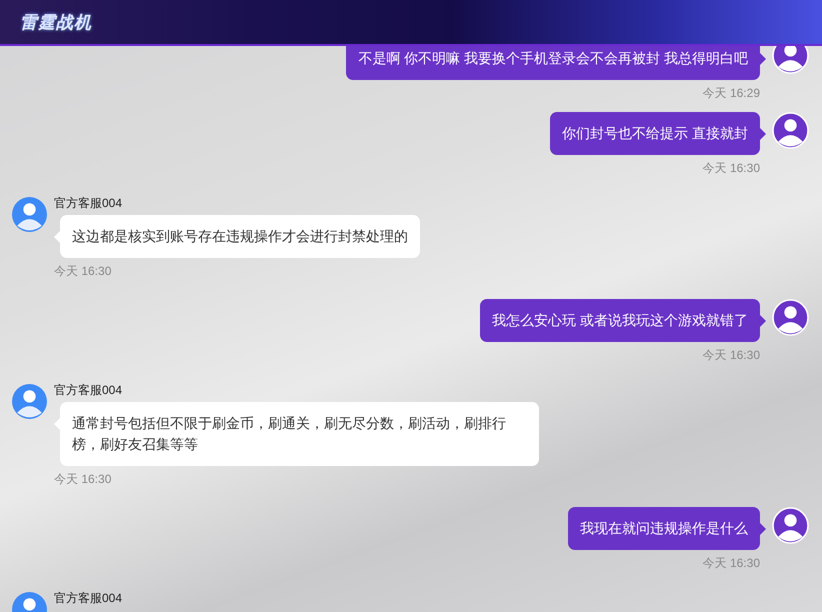 The height and width of the screenshot is (612, 822). What do you see at coordinates (56, 23) in the screenshot?
I see `game-logo: 雷霆战机` at bounding box center [56, 23].